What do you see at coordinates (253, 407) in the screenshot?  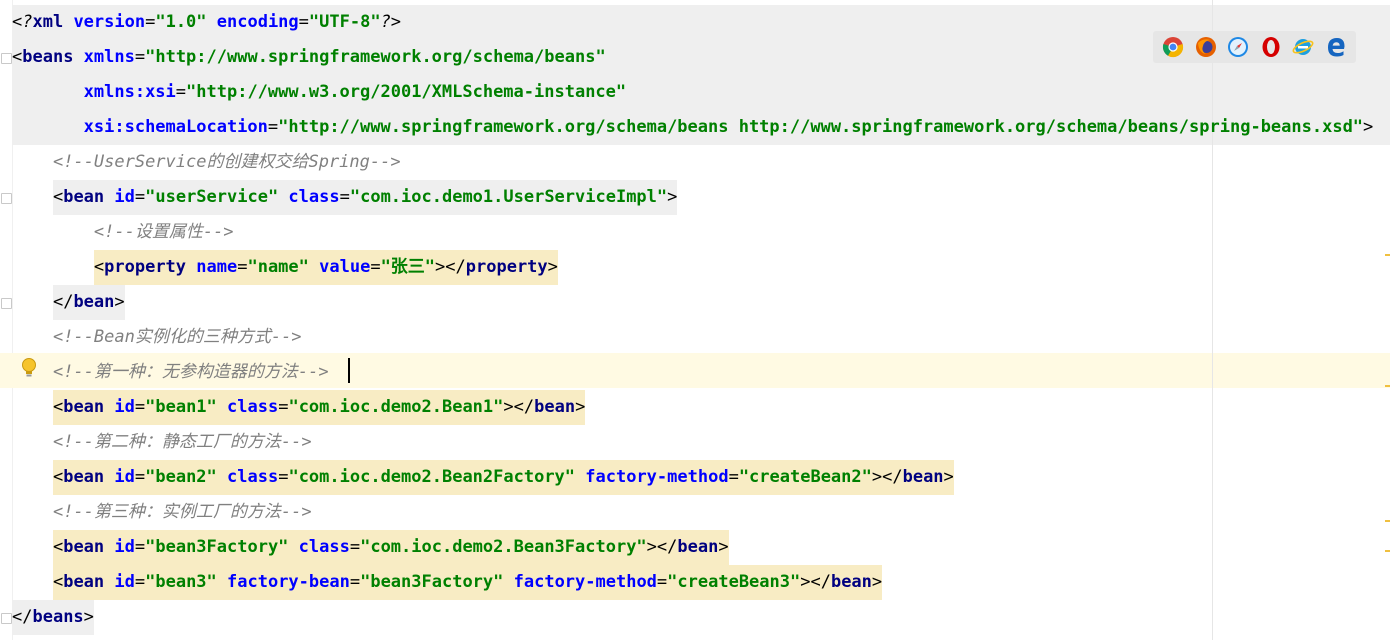 I see `code-token: class` at bounding box center [253, 407].